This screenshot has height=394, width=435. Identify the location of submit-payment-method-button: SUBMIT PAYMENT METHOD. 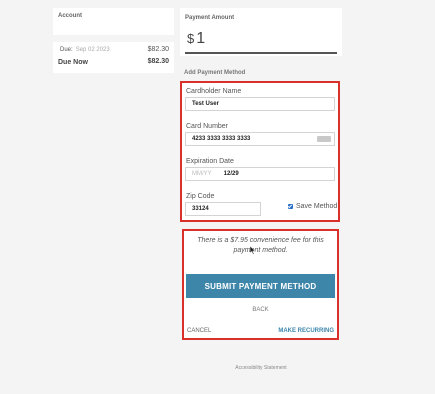
(260, 286).